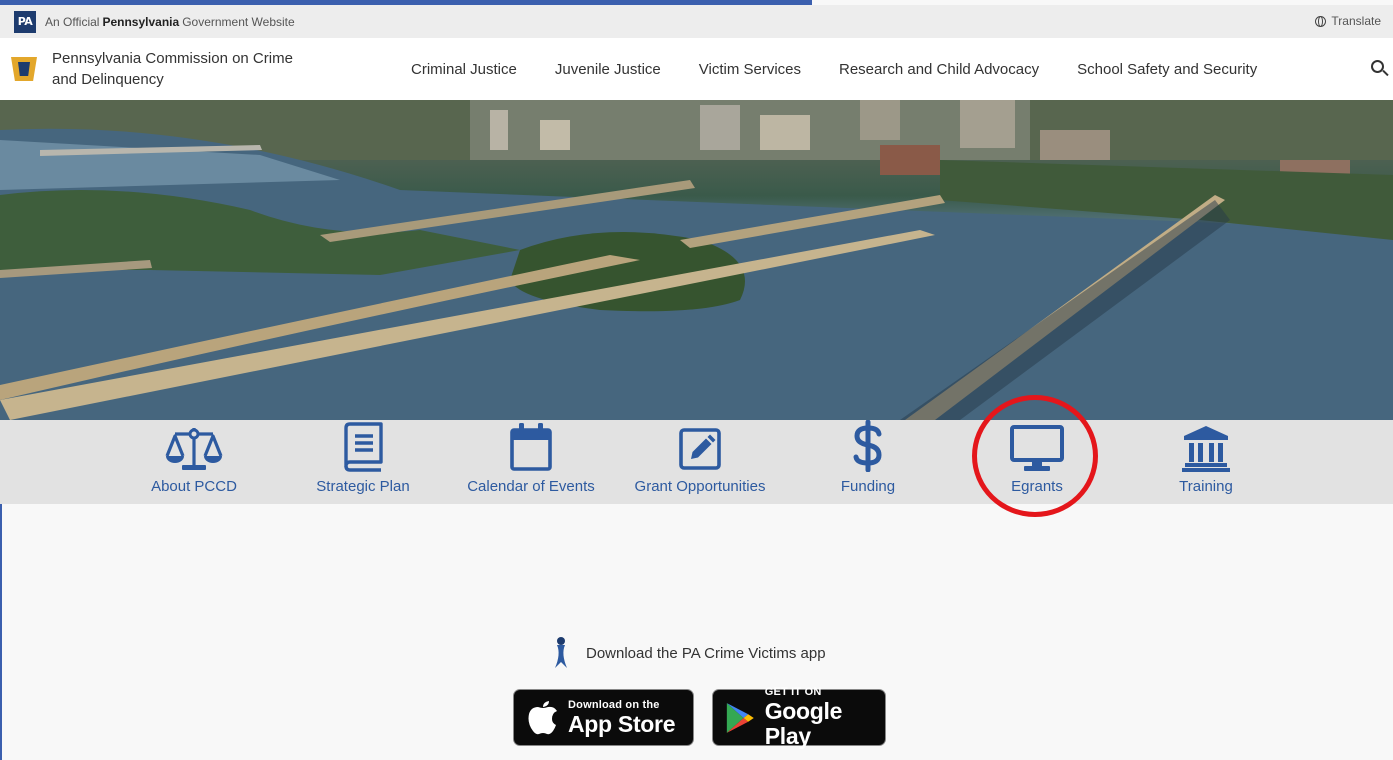 The height and width of the screenshot is (760, 1393). What do you see at coordinates (700, 448) in the screenshot?
I see `edit-square-icon` at bounding box center [700, 448].